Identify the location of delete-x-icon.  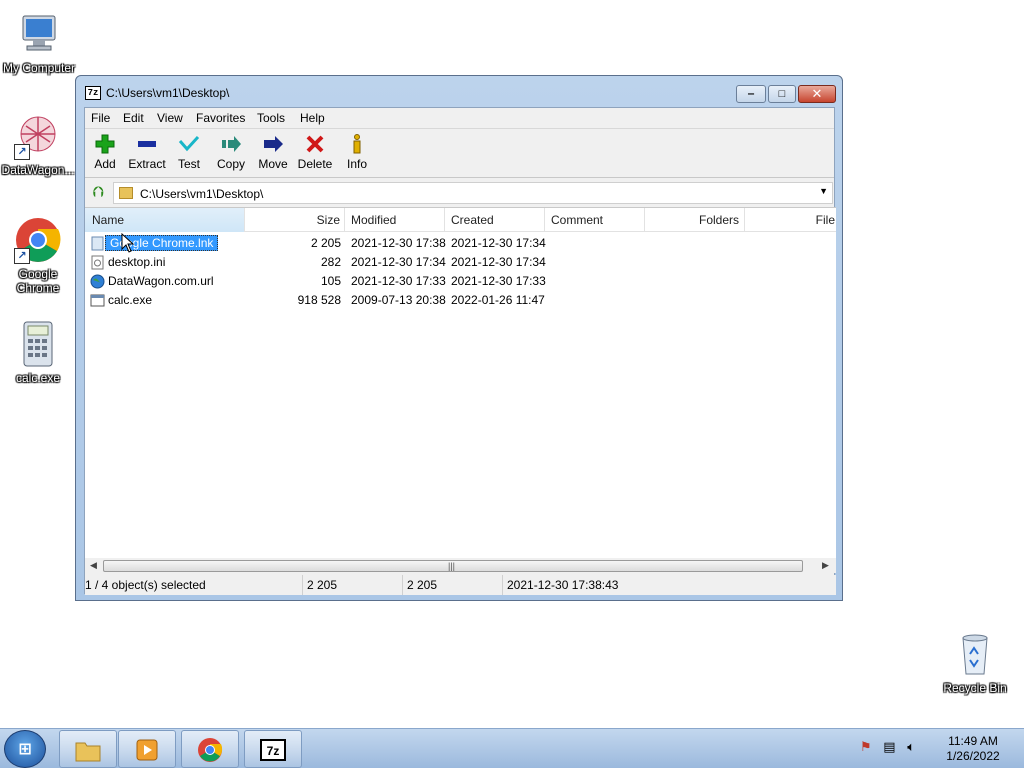
(315, 144).